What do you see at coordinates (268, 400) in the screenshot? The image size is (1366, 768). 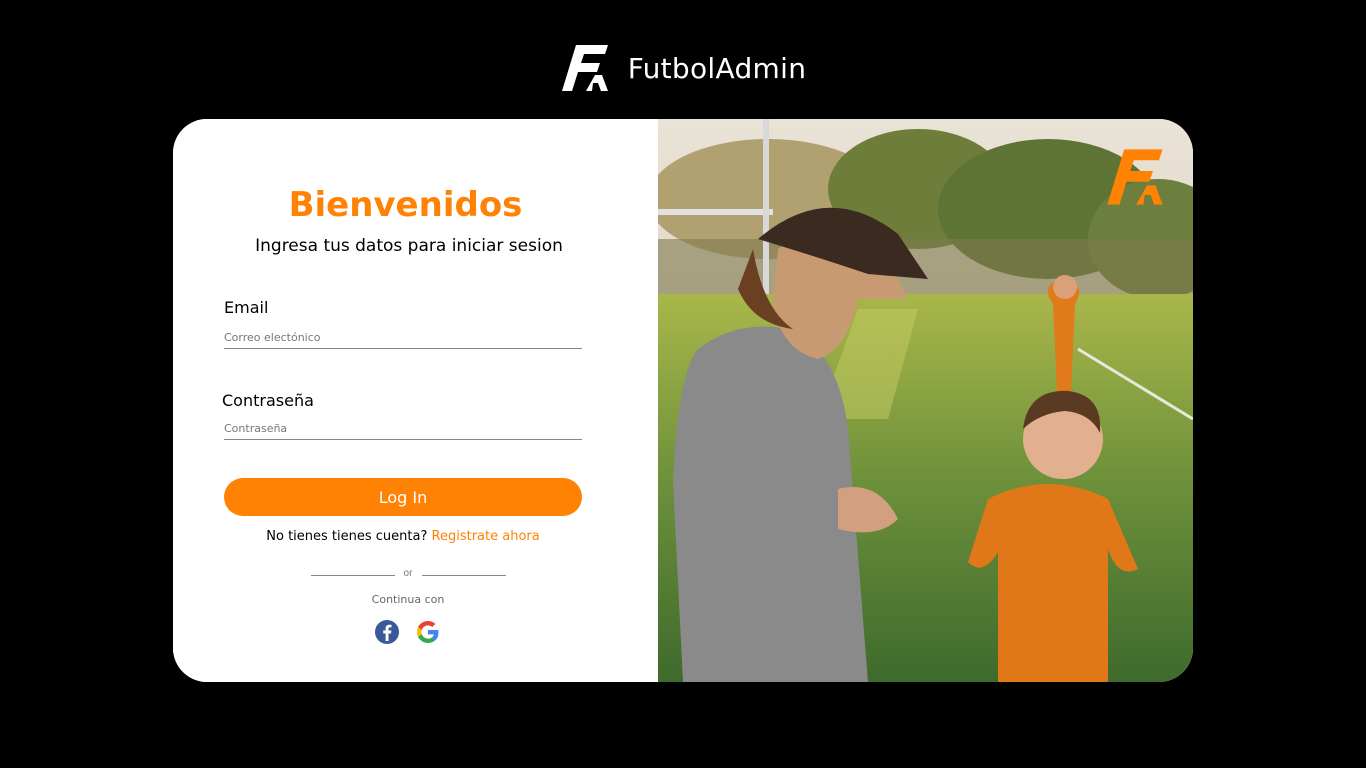 I see `password-label: Contraseña` at bounding box center [268, 400].